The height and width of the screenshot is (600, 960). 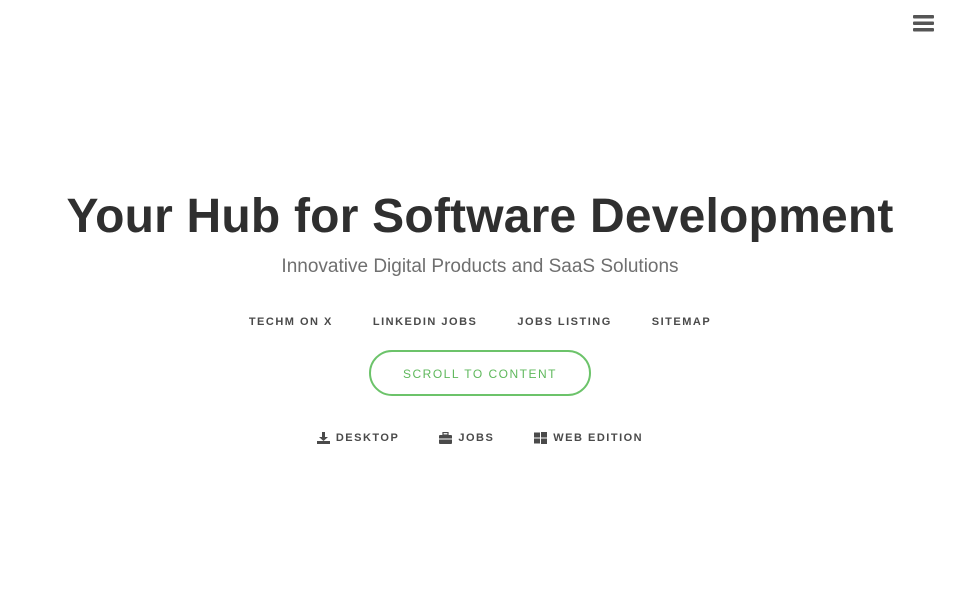 What do you see at coordinates (476, 438) in the screenshot?
I see `jobs-label: JOBS` at bounding box center [476, 438].